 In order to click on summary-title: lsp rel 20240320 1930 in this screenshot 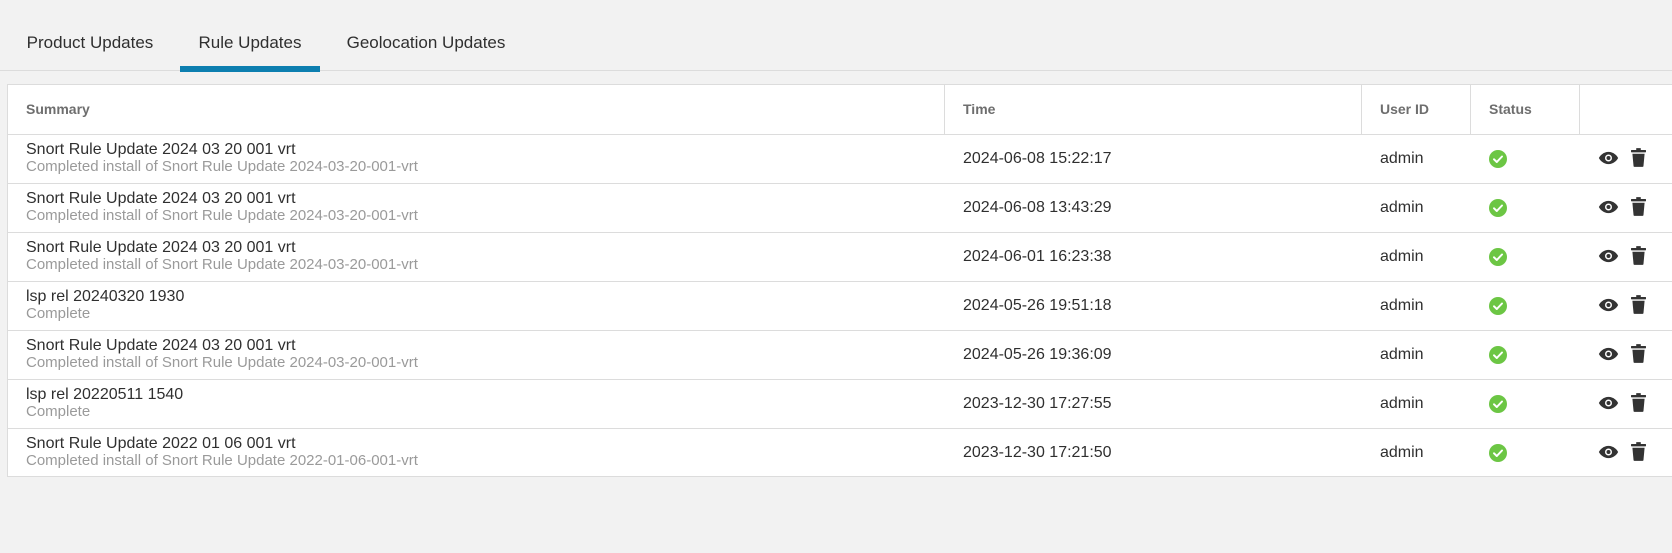, I will do `click(105, 296)`.